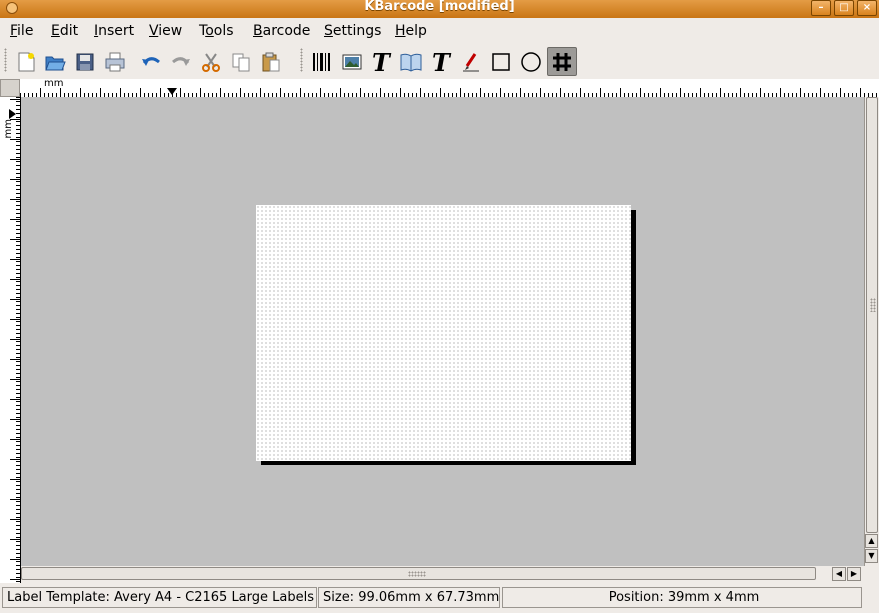 Image resolution: width=879 pixels, height=613 pixels. I want to click on vertical-scrollbar: ▲ ▼, so click(871, 331).